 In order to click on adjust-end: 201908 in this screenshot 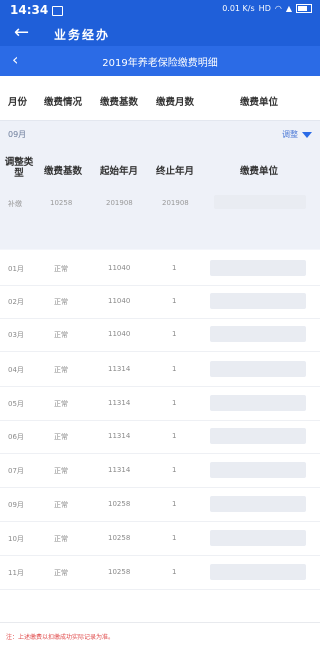, I will do `click(175, 203)`.